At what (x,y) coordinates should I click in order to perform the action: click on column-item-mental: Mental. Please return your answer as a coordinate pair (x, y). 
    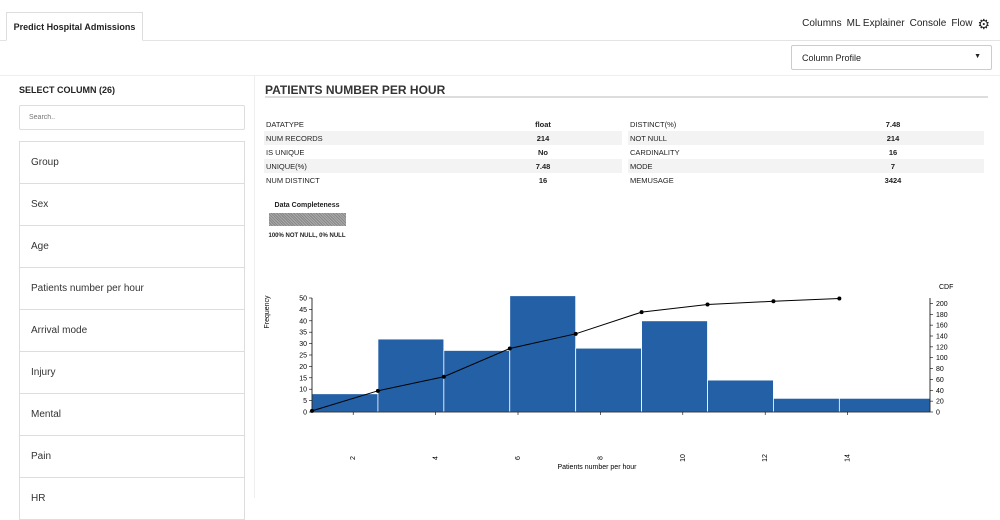
    Looking at the image, I should click on (132, 415).